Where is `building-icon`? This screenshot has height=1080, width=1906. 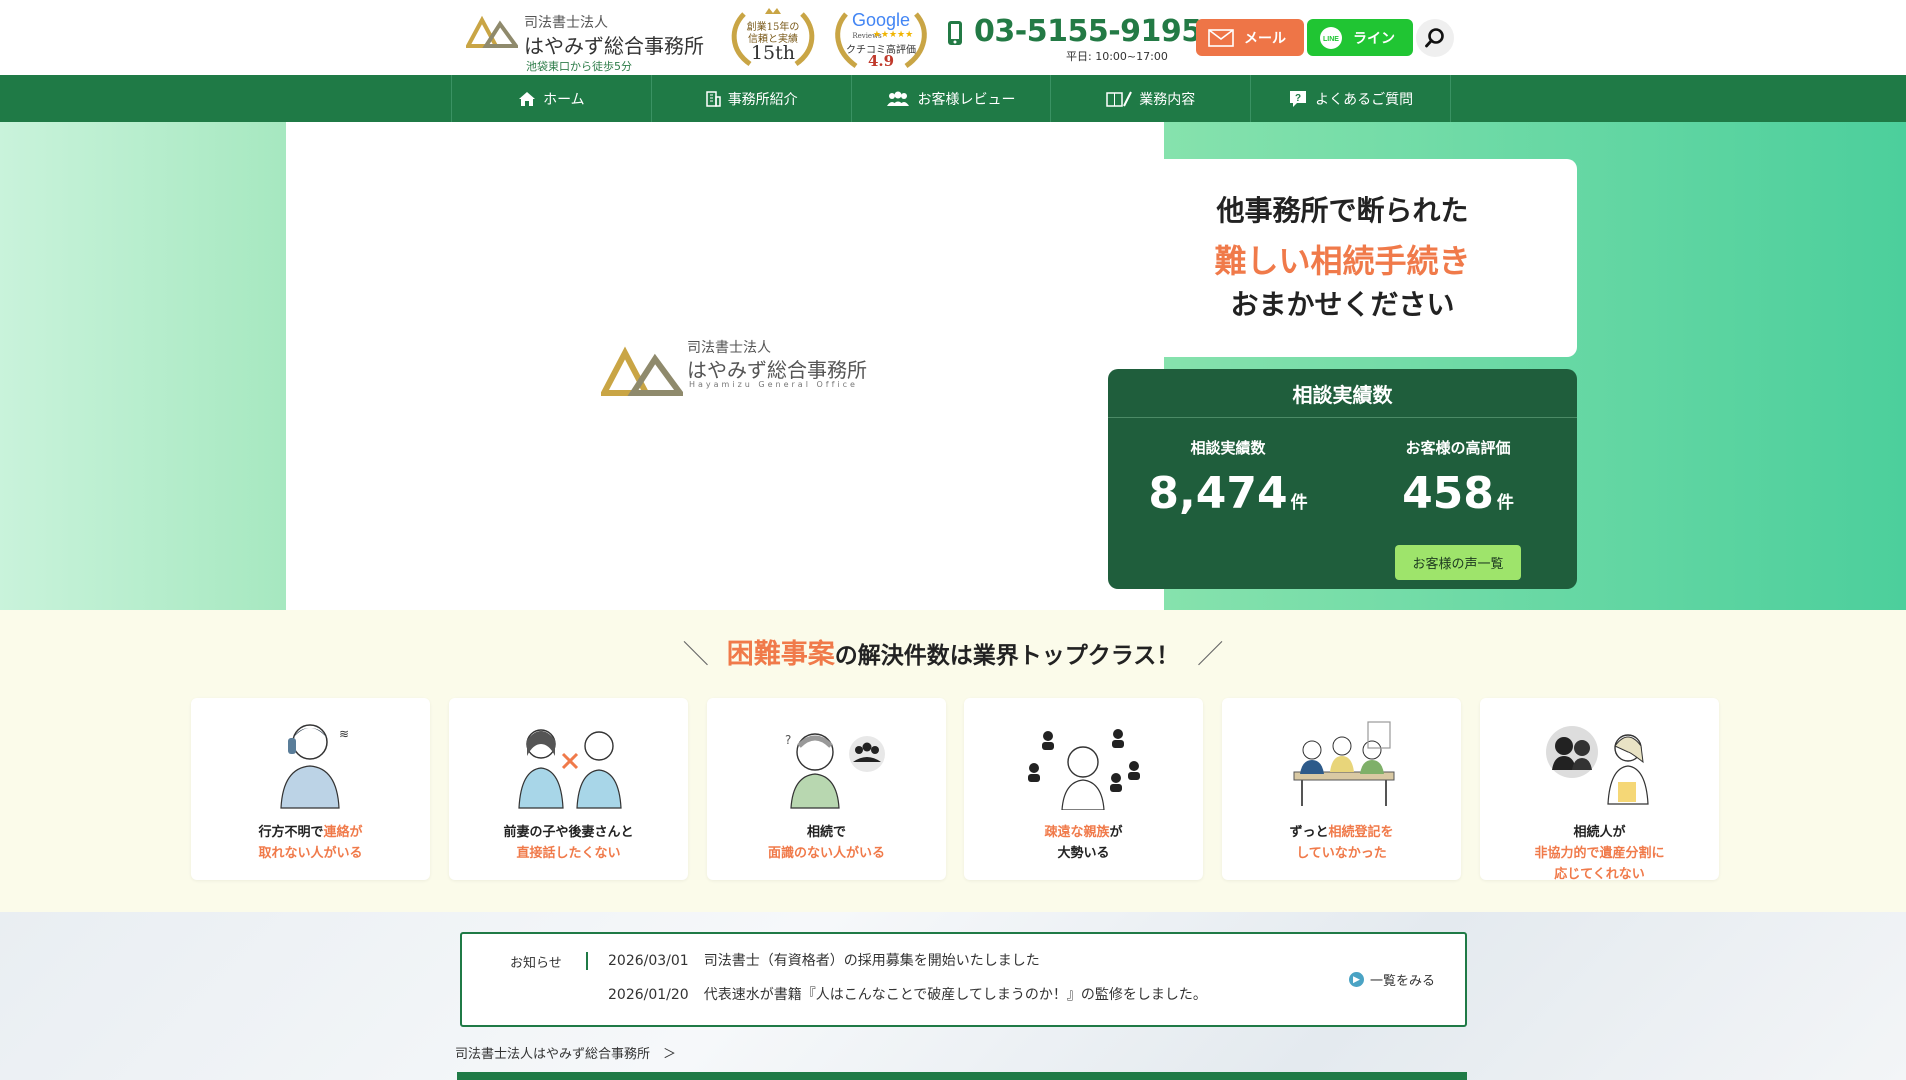 building-icon is located at coordinates (713, 98).